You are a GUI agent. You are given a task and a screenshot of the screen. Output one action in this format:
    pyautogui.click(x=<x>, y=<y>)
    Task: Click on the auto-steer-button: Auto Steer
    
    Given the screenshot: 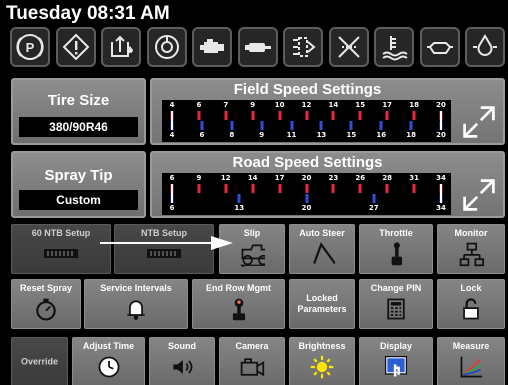 What is the action you would take?
    pyautogui.click(x=322, y=249)
    